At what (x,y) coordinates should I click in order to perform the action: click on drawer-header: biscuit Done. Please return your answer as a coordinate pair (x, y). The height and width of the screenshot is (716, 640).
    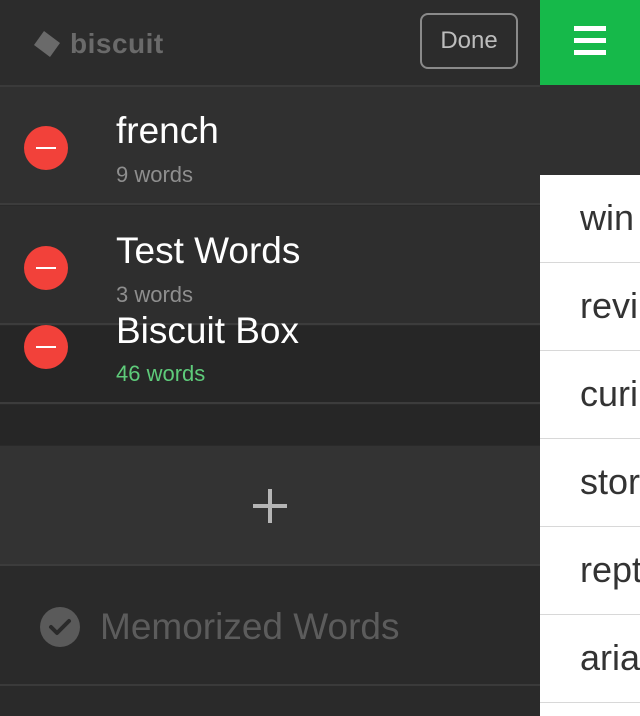
    Looking at the image, I should click on (270, 43).